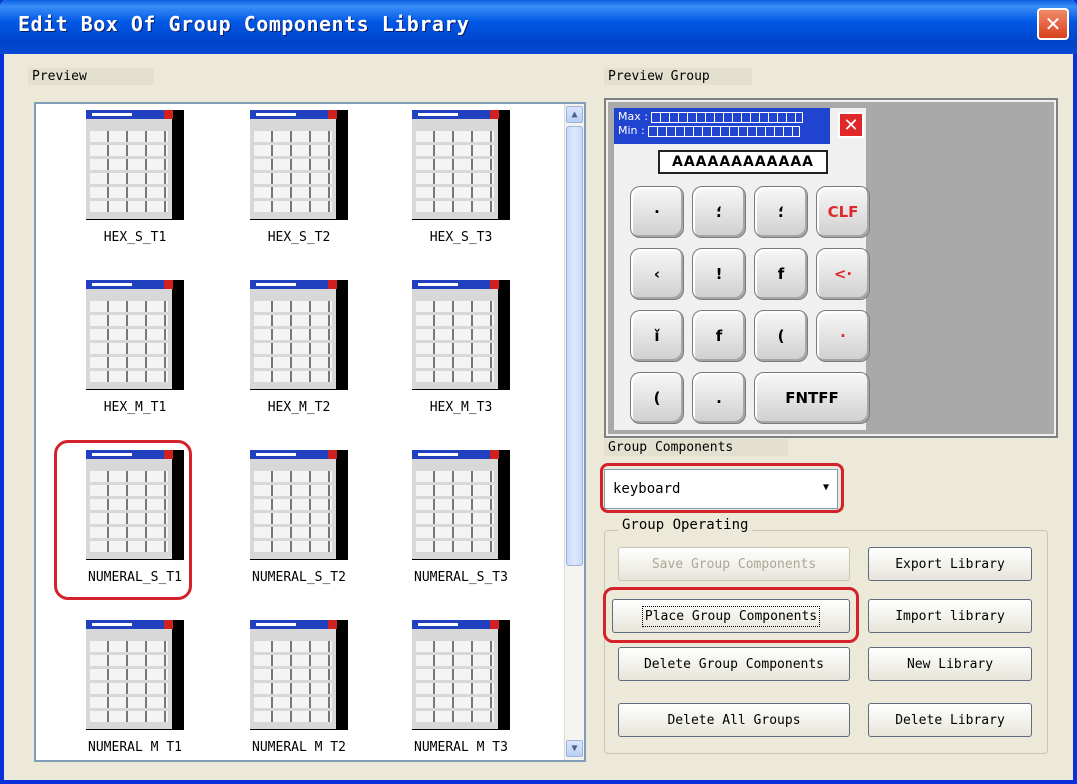  What do you see at coordinates (461, 747) in the screenshot?
I see `thumbnail-caption: NUMERAL M T3` at bounding box center [461, 747].